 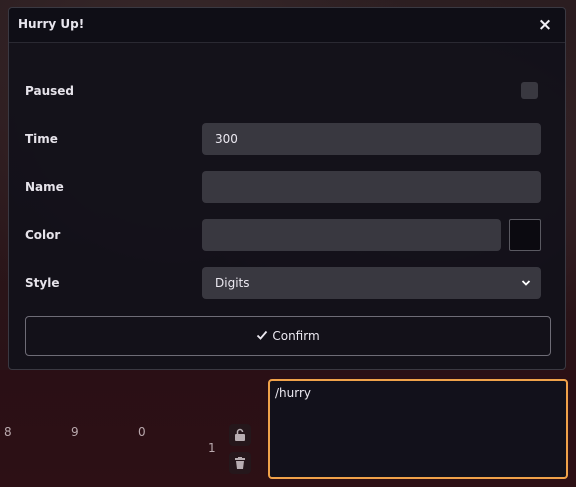 I want to click on time-label: Time, so click(x=41, y=139).